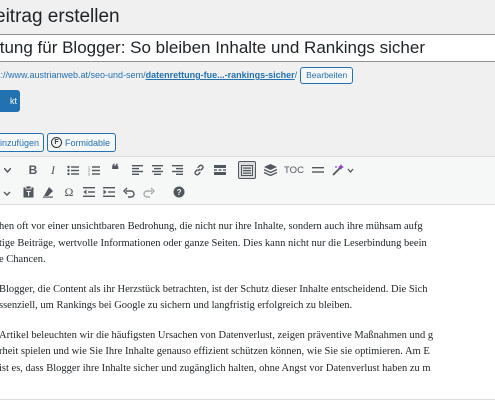 This screenshot has width=495, height=400. What do you see at coordinates (94, 170) in the screenshot?
I see `numbered-list-icon: 123` at bounding box center [94, 170].